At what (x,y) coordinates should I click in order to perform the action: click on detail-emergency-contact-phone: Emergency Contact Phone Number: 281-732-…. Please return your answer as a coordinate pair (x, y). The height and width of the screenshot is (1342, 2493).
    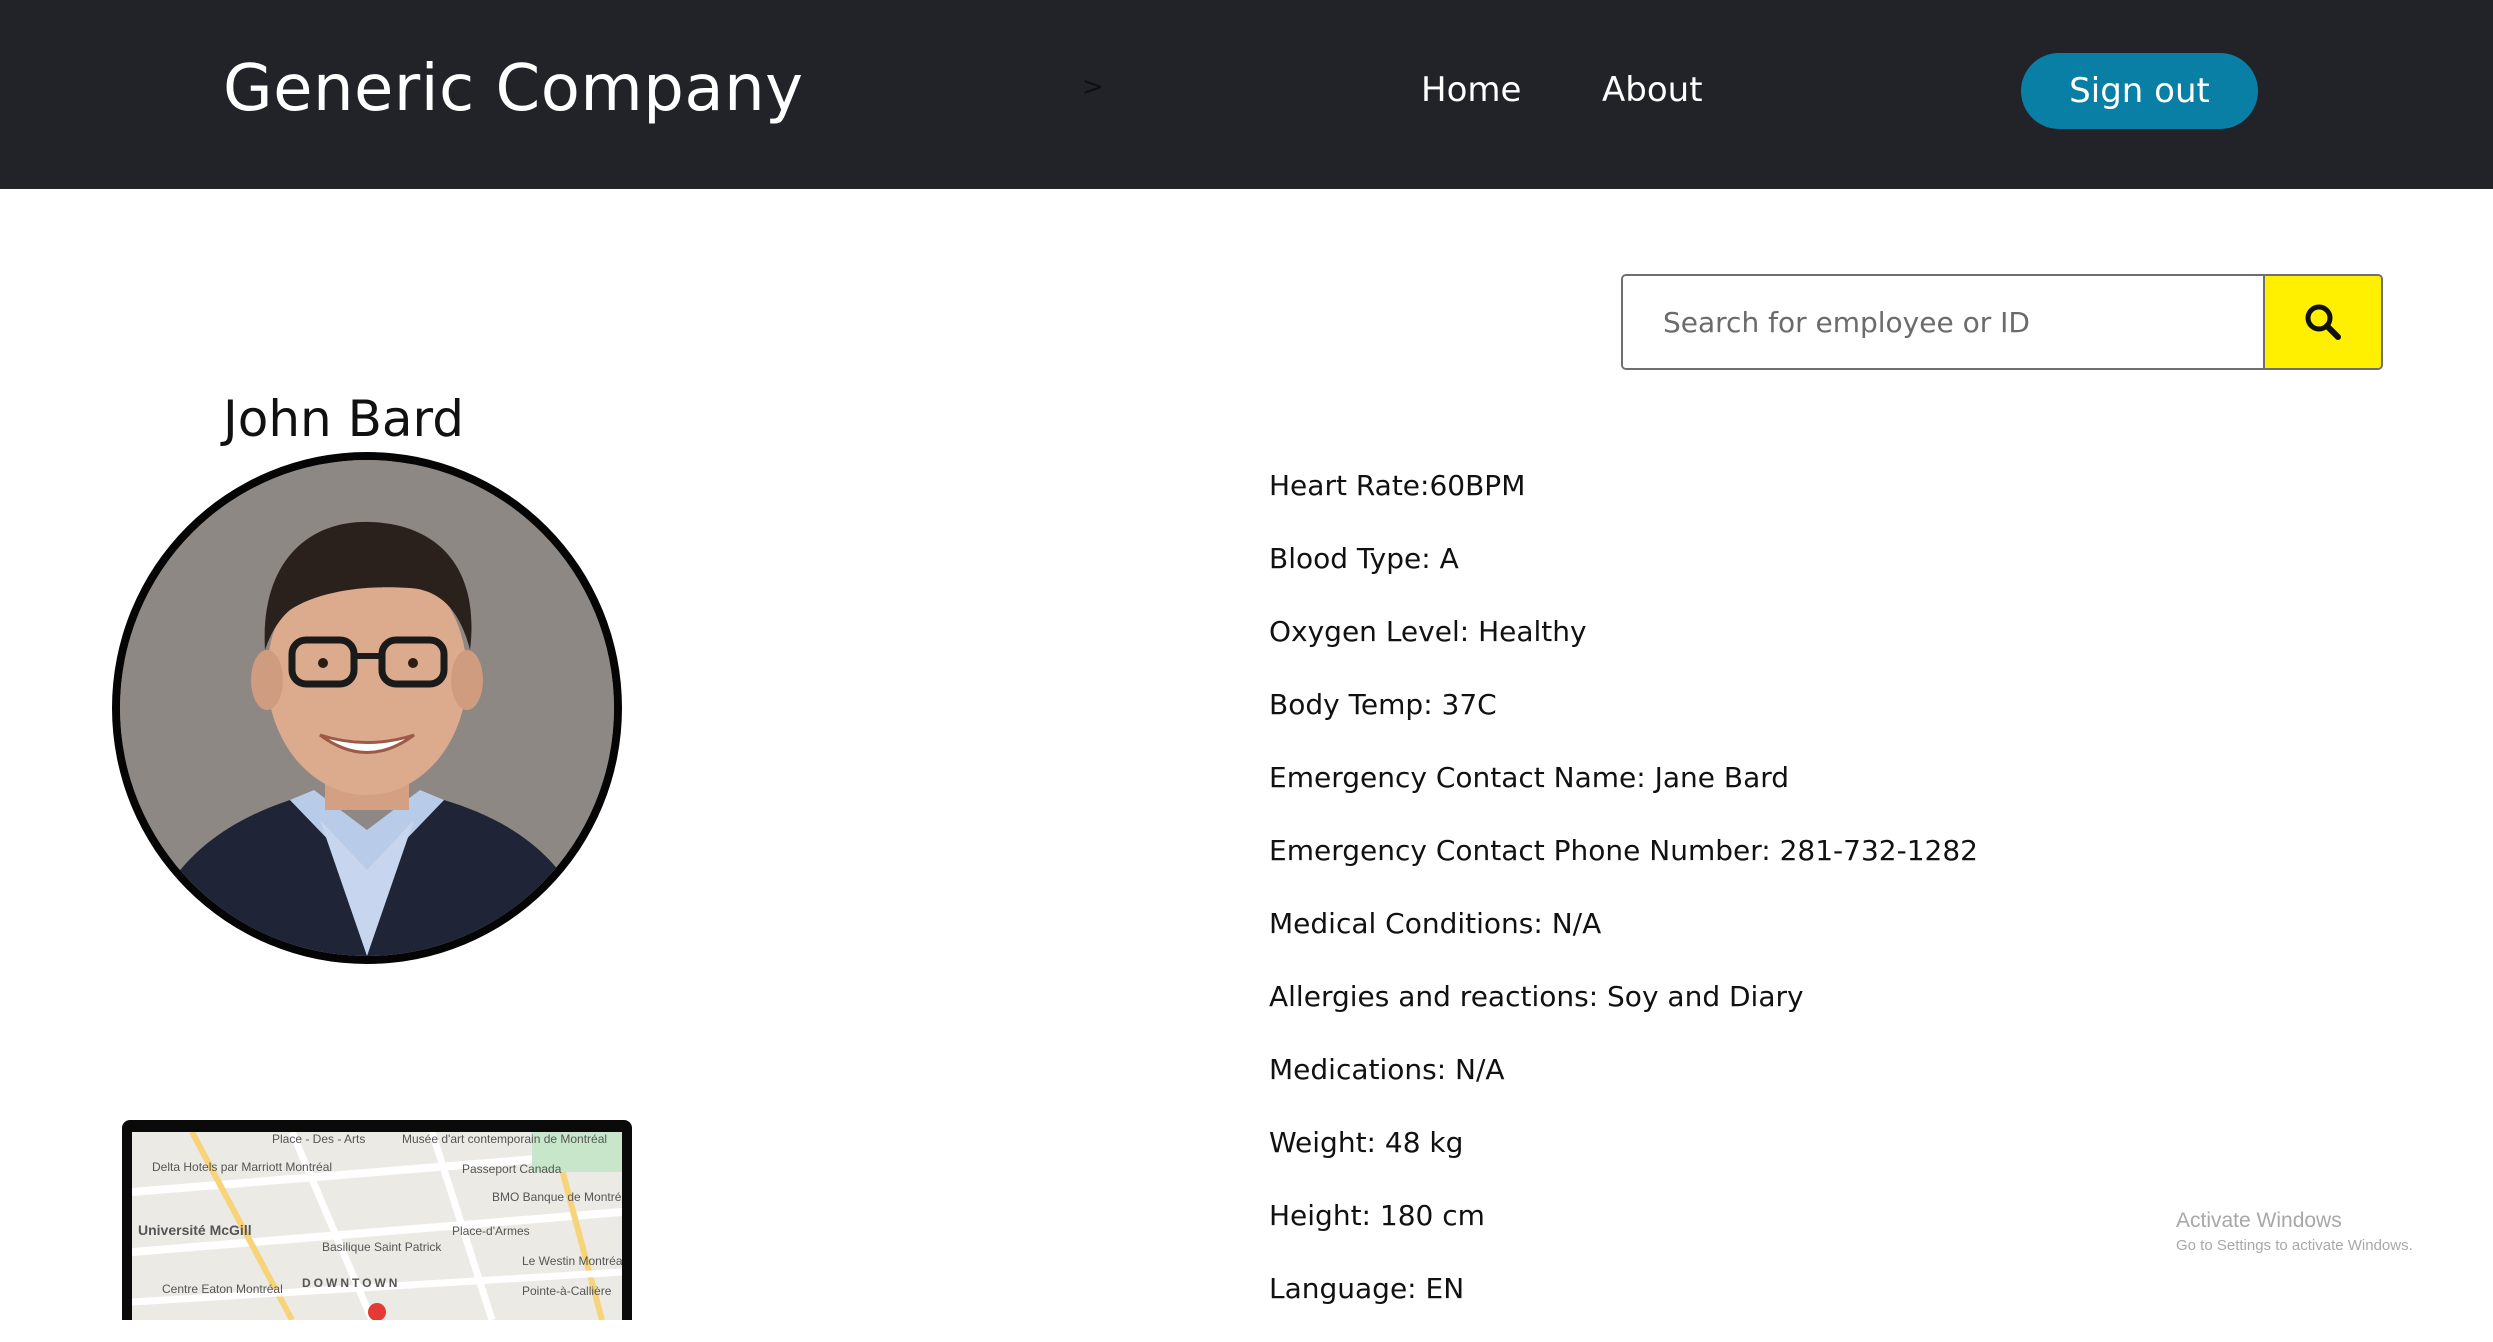
    Looking at the image, I should click on (1623, 850).